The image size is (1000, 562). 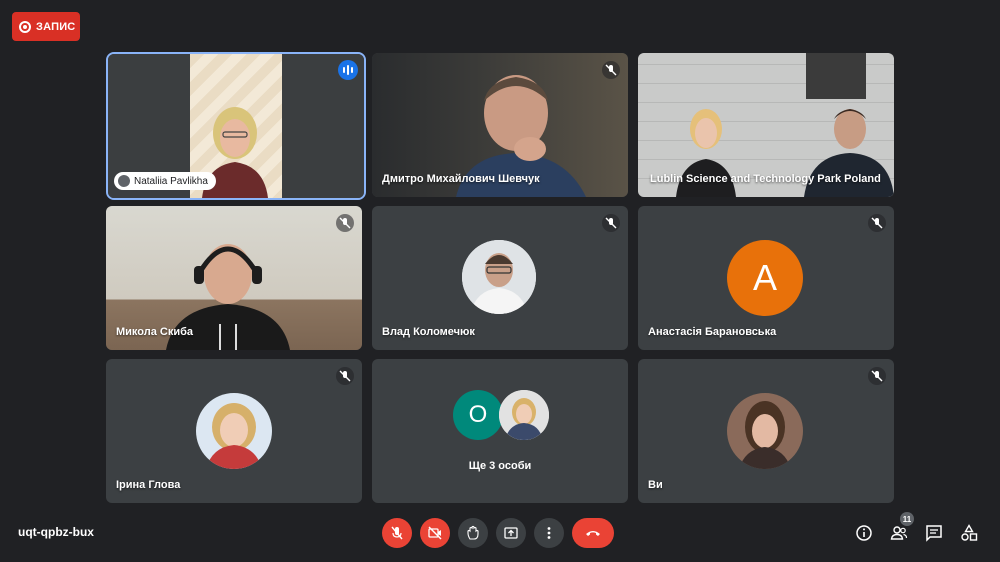 What do you see at coordinates (56, 26) in the screenshot?
I see `recording-label: ЗАПИС` at bounding box center [56, 26].